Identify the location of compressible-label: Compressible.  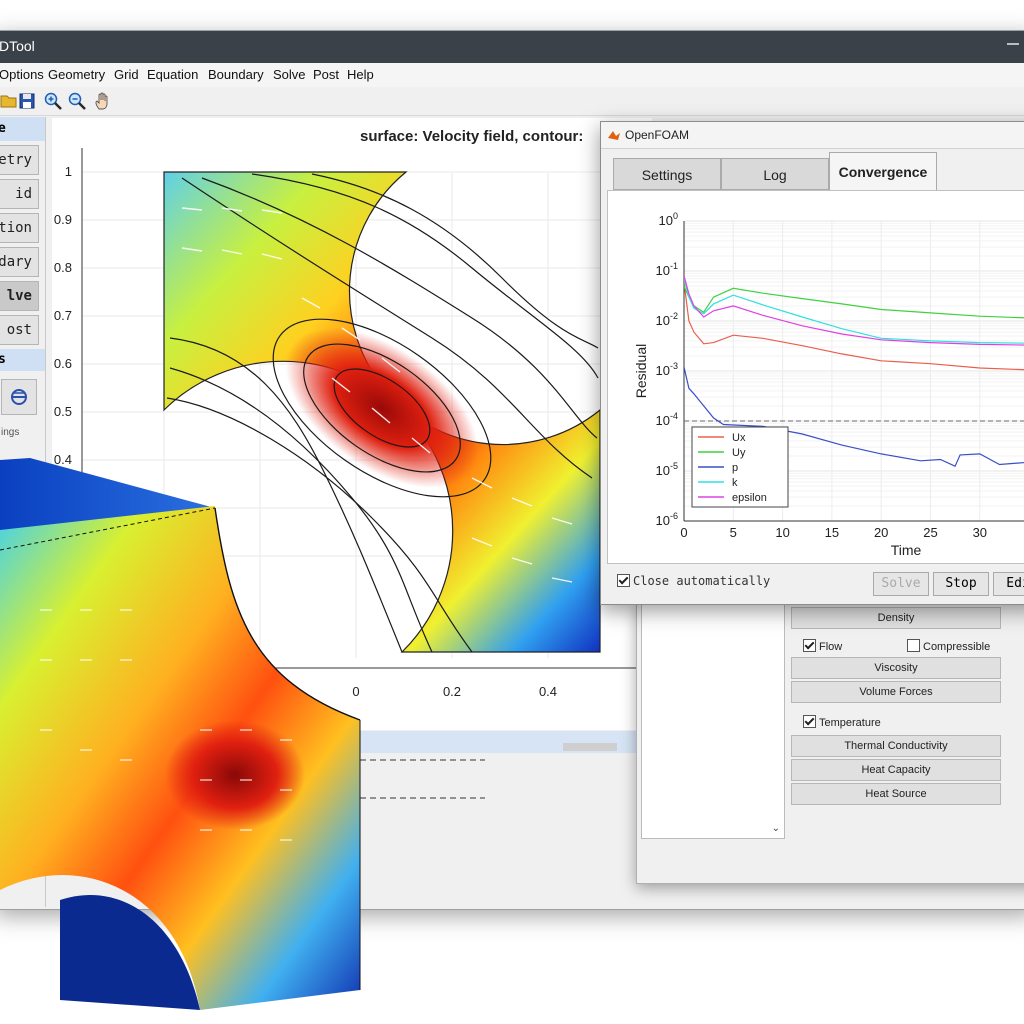
(957, 647).